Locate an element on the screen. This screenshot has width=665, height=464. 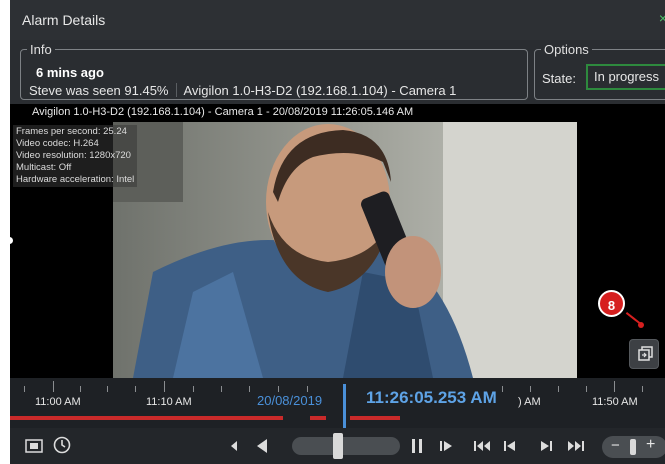
callout-badge: 8 is located at coordinates (611, 303).